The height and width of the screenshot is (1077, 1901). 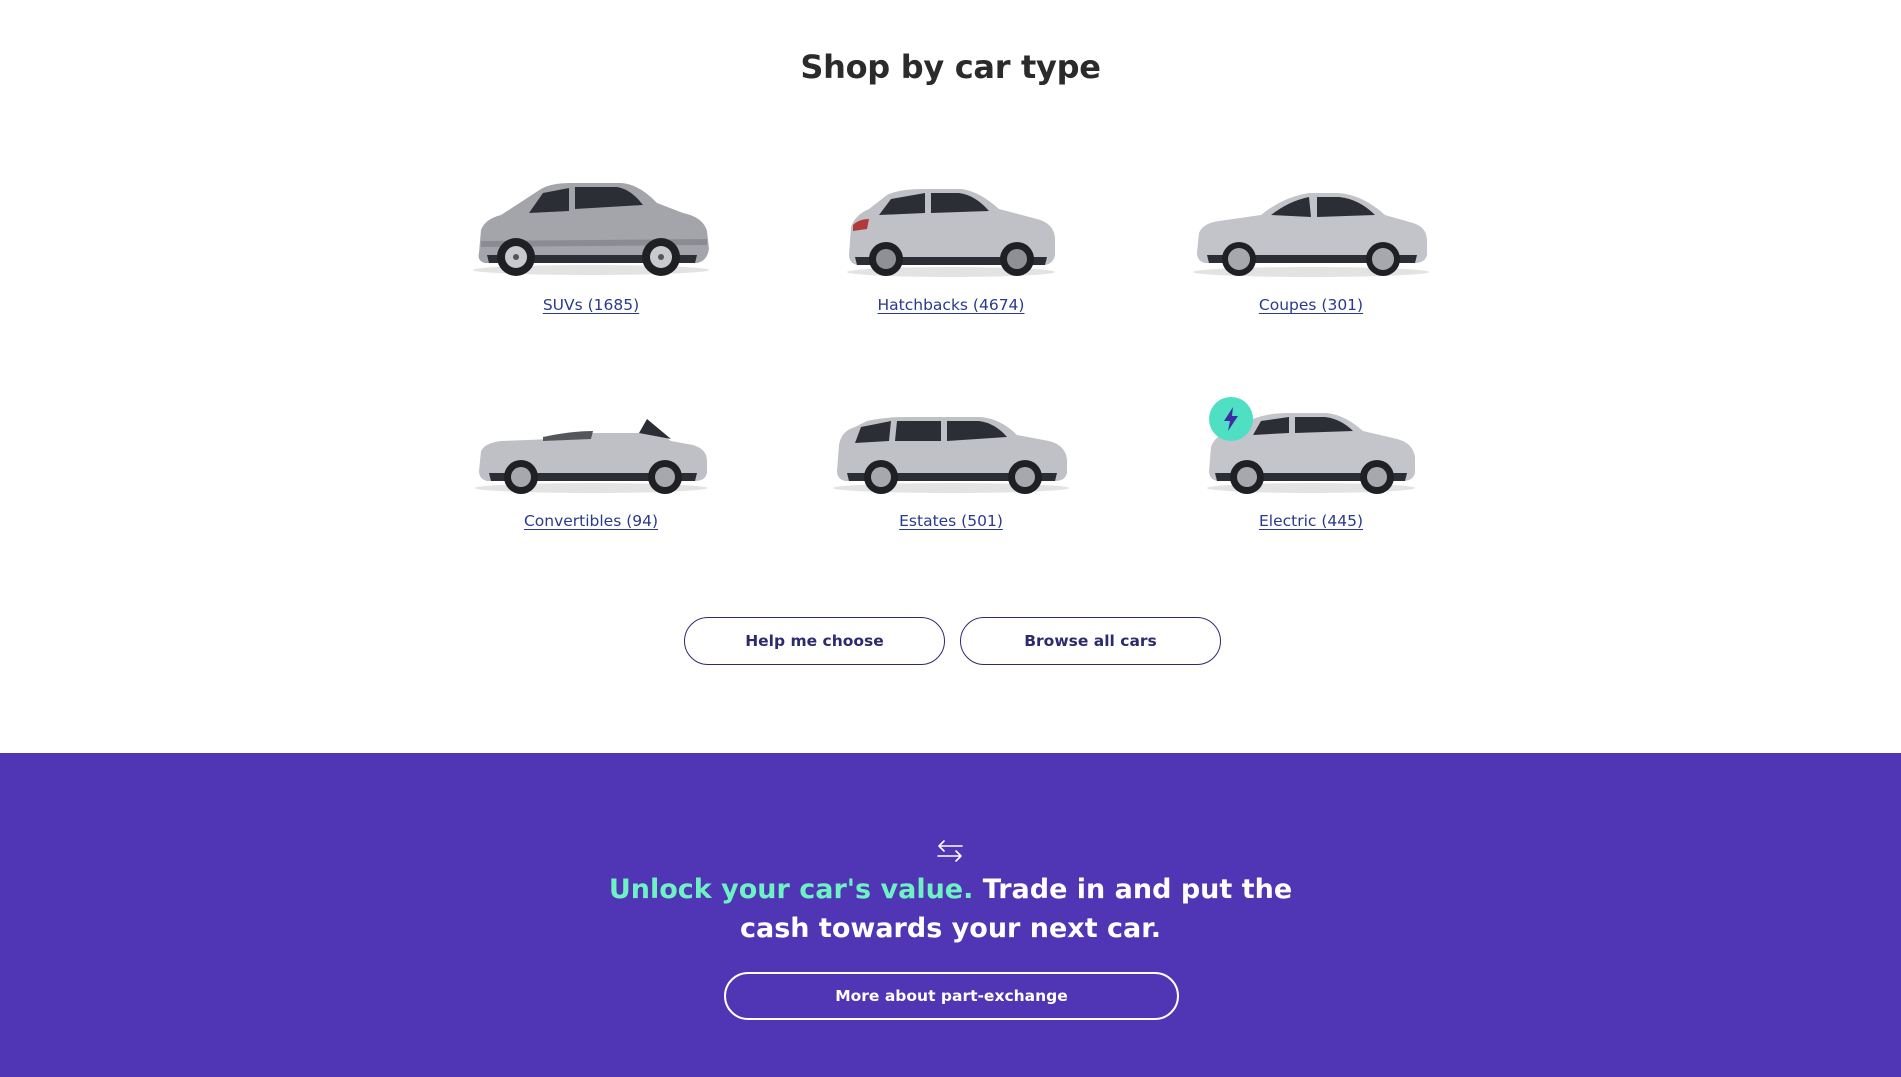 What do you see at coordinates (951, 305) in the screenshot?
I see `car-type-link-hatchback: Hatchbacks (4674)` at bounding box center [951, 305].